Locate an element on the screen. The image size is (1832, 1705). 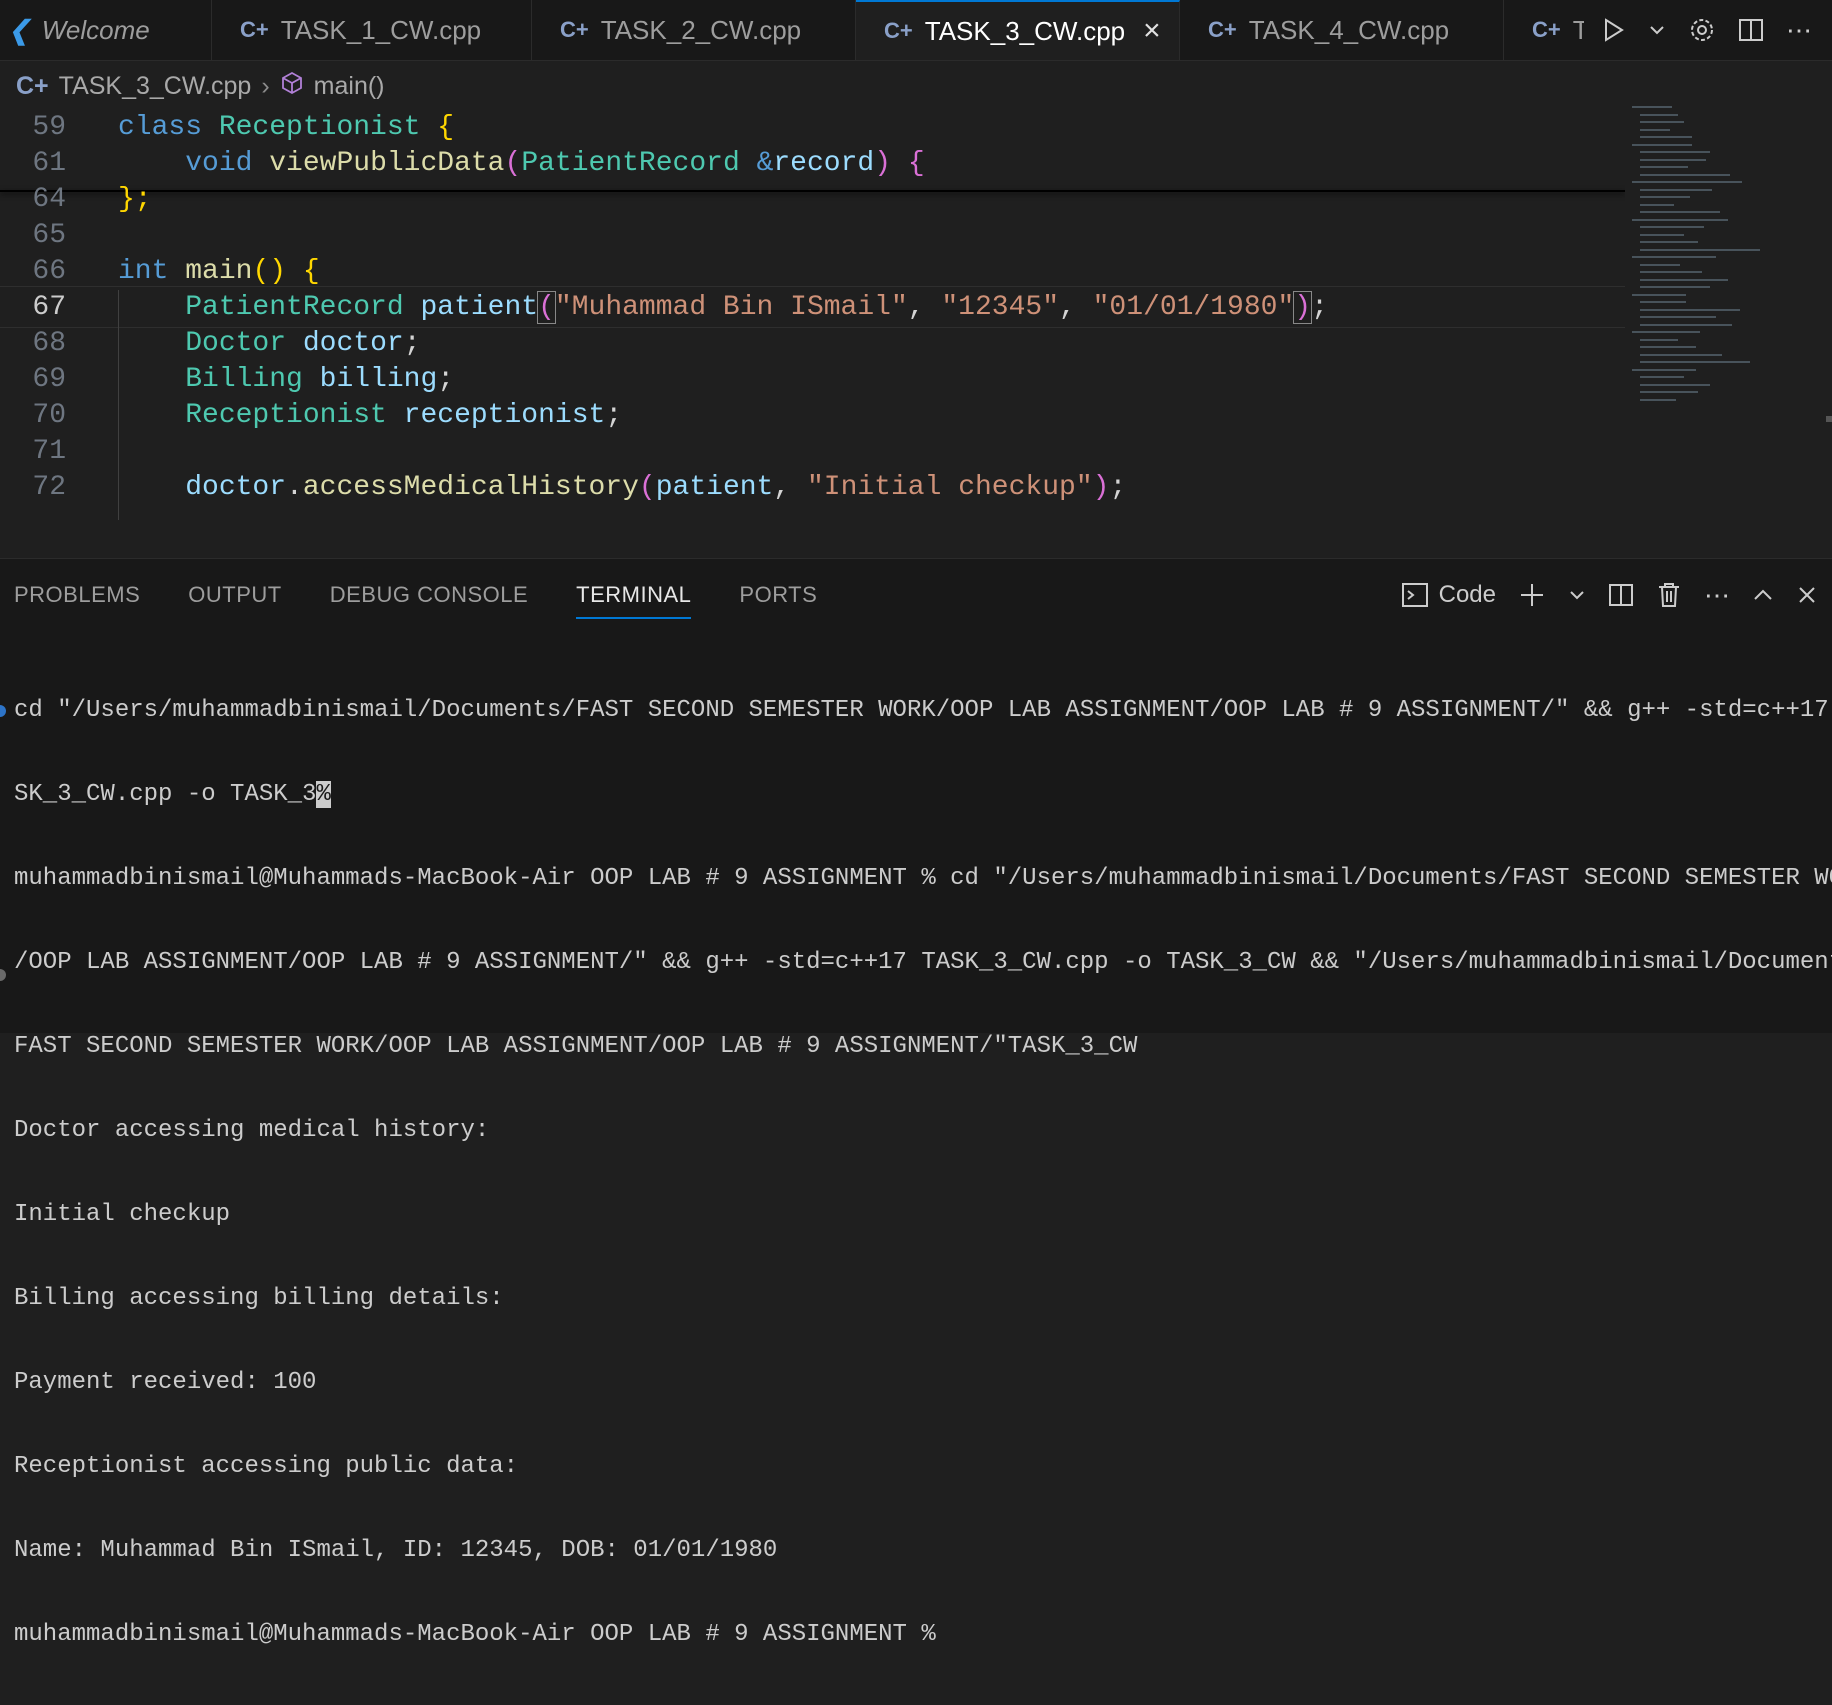
split-editor-icon is located at coordinates (1751, 30).